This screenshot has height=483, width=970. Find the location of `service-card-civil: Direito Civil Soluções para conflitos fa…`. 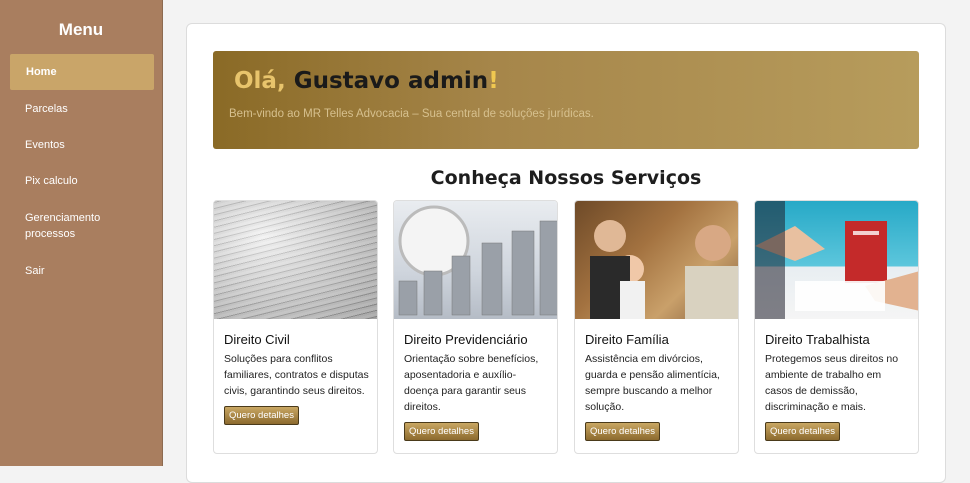

service-card-civil: Direito Civil Soluções para conflitos fa… is located at coordinates (295, 327).